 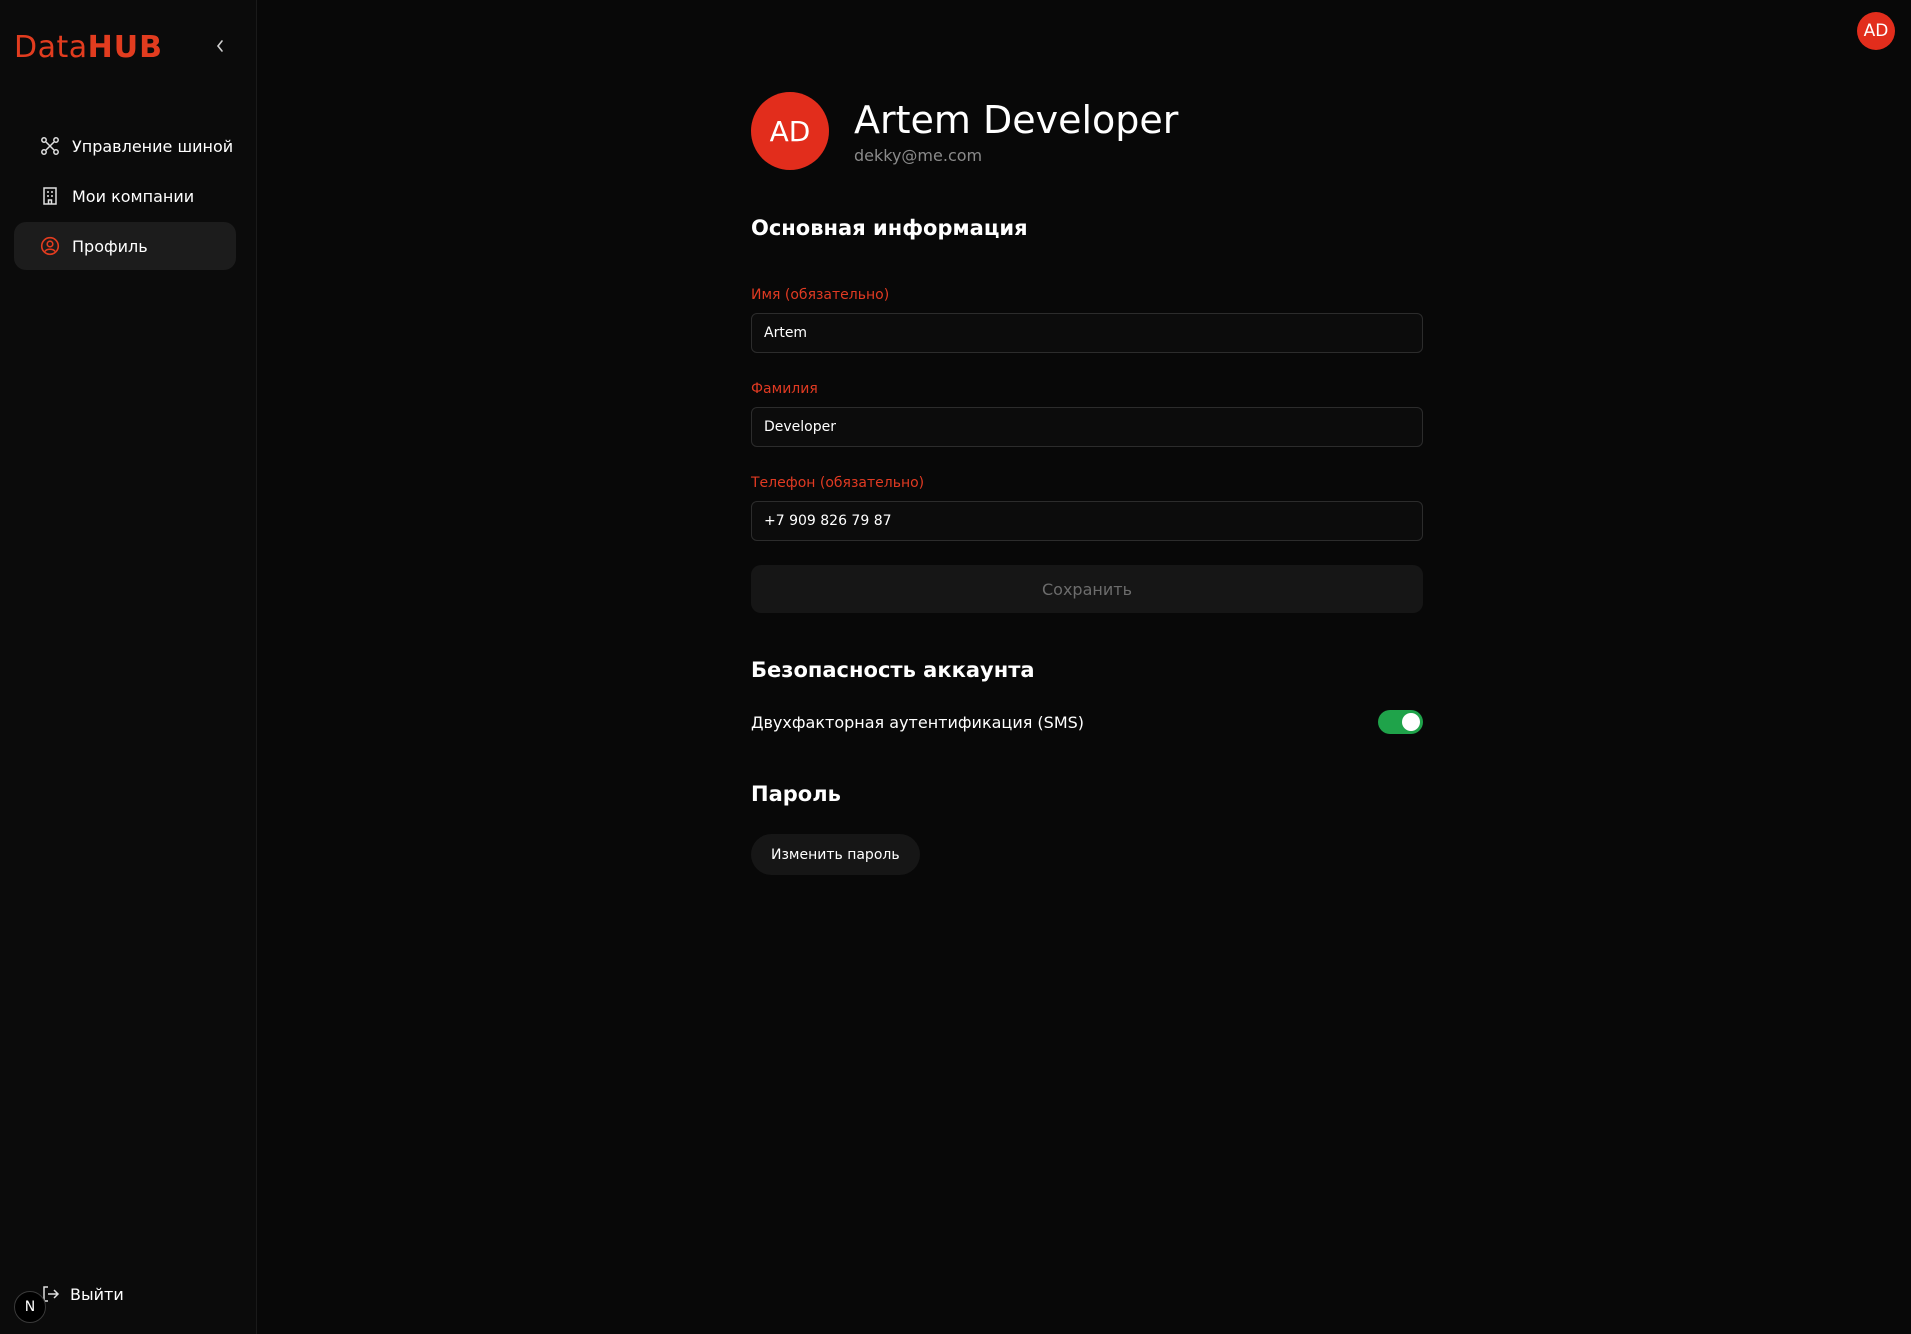 I want to click on logout-button: Выйти, so click(x=81, y=1294).